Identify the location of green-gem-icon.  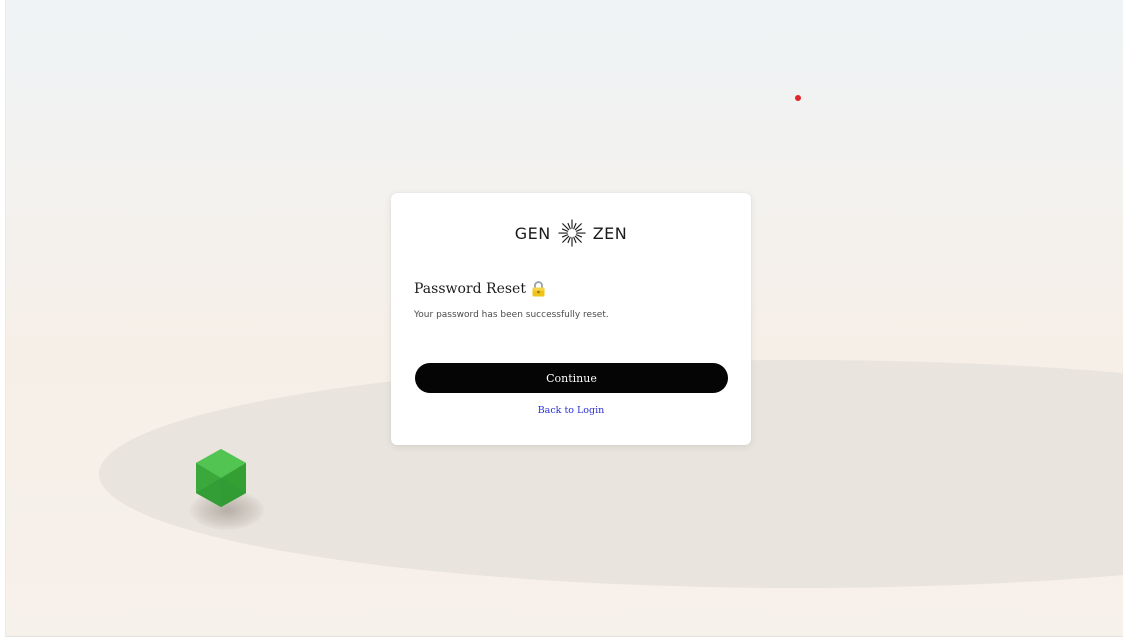
(221, 478).